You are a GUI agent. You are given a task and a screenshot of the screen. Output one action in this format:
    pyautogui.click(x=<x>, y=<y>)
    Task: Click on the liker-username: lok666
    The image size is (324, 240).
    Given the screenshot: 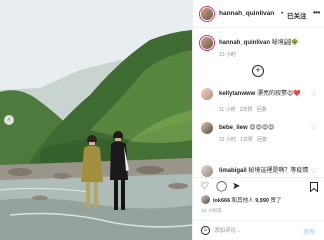 What is the action you would take?
    pyautogui.click(x=221, y=201)
    